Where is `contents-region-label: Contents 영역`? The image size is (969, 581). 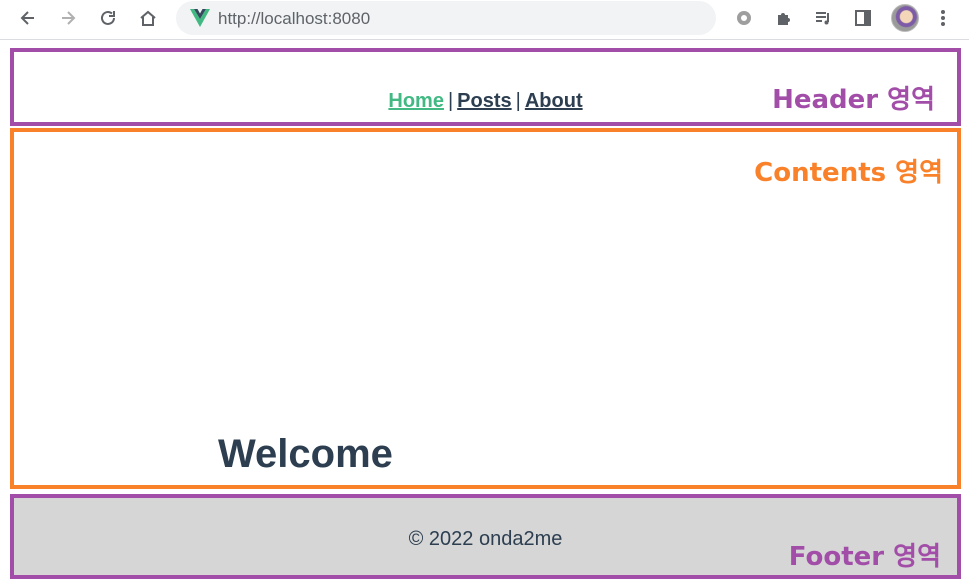
contents-region-label: Contents 영역 is located at coordinates (848, 173).